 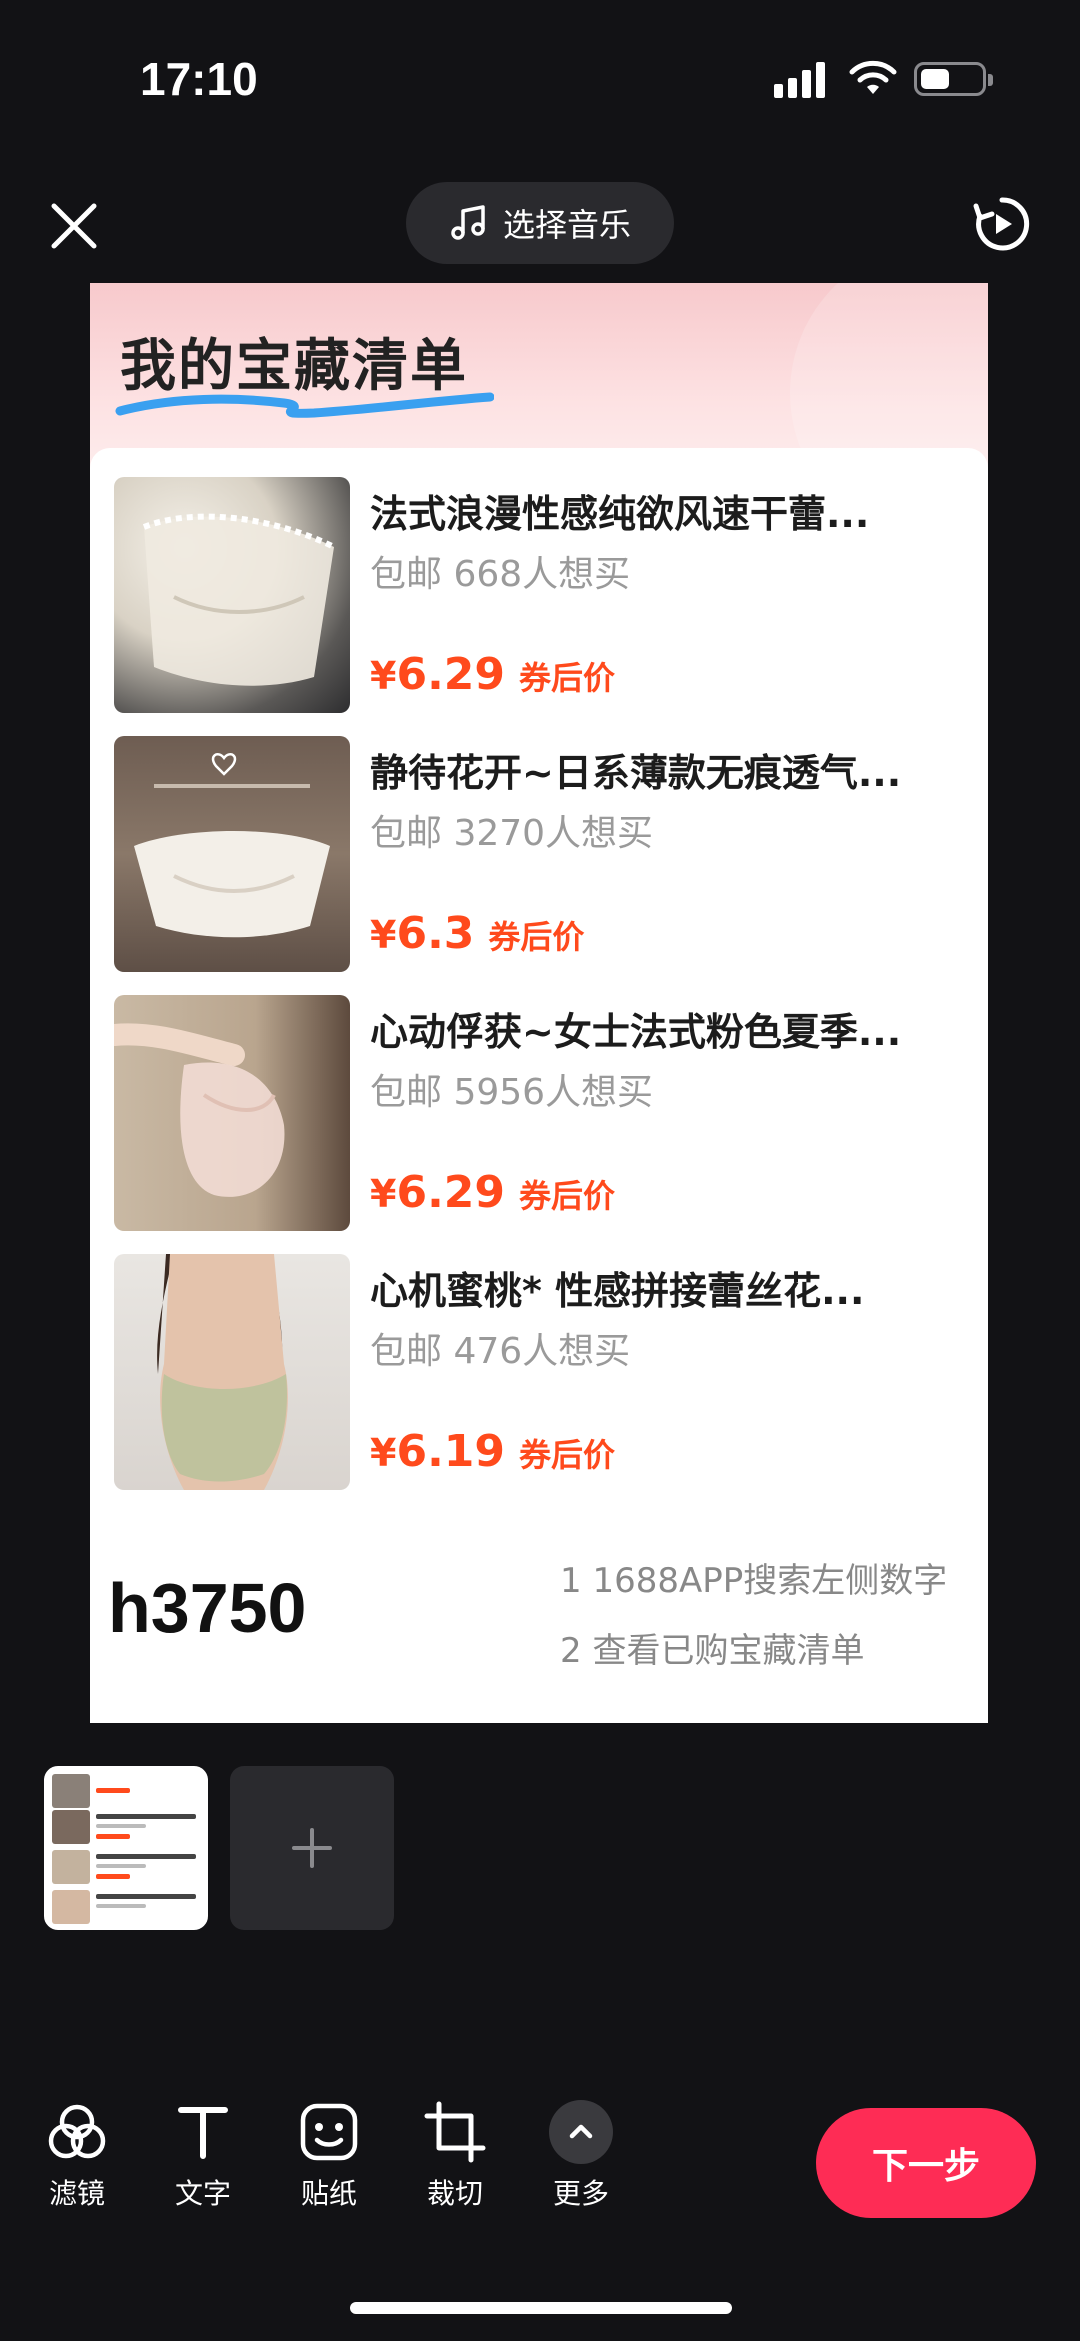 I want to click on crop-button: 裁切, so click(x=455, y=2160).